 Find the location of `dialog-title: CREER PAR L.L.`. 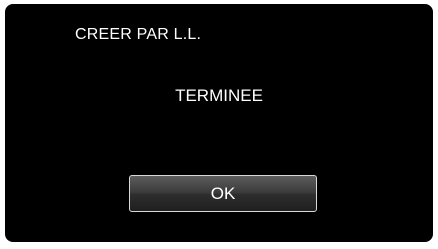

dialog-title: CREER PAR L.L. is located at coordinates (138, 34).